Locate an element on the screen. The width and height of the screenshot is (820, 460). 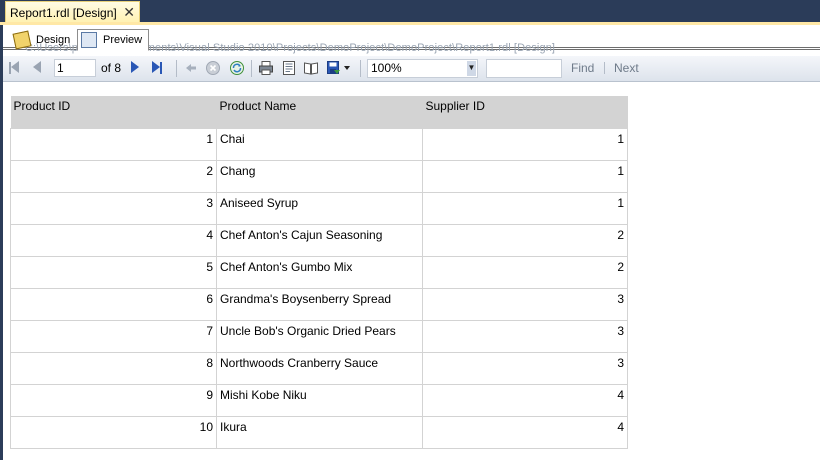
of-label: of is located at coordinates (106, 68).